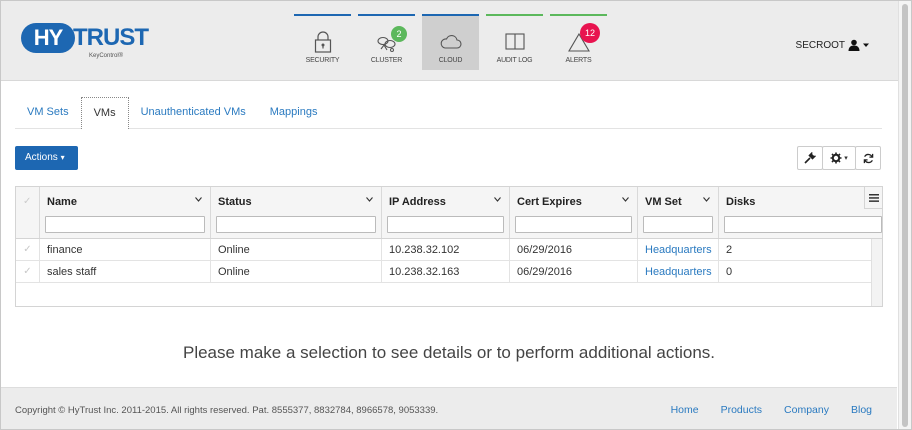 The height and width of the screenshot is (430, 912). What do you see at coordinates (685, 410) in the screenshot?
I see `footer-link-home: Home` at bounding box center [685, 410].